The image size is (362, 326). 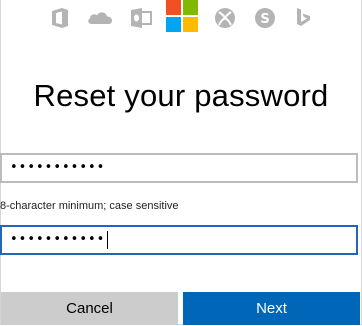 I want to click on text-caret, so click(x=108, y=239).